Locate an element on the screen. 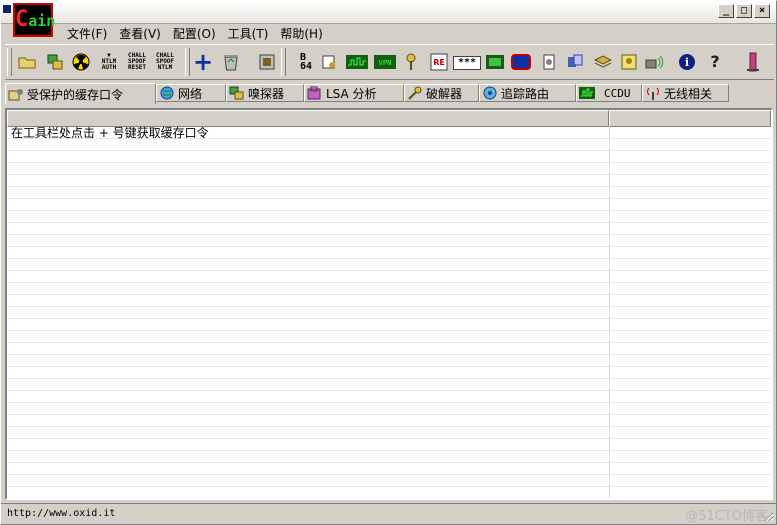 The image size is (777, 525). lsa-secrets-icon is located at coordinates (315, 93).